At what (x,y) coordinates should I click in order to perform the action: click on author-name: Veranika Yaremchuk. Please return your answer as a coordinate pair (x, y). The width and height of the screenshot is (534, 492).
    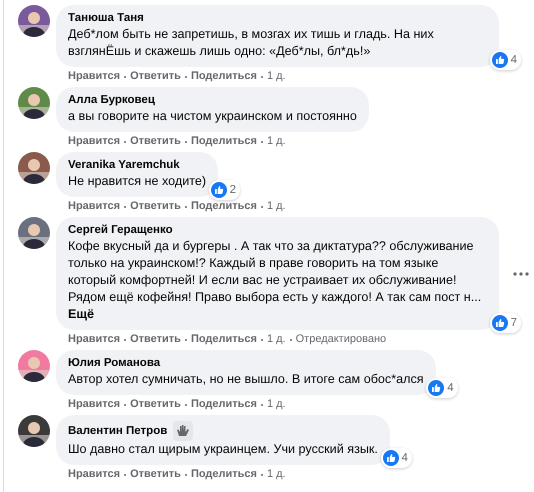
    Looking at the image, I should click on (124, 165).